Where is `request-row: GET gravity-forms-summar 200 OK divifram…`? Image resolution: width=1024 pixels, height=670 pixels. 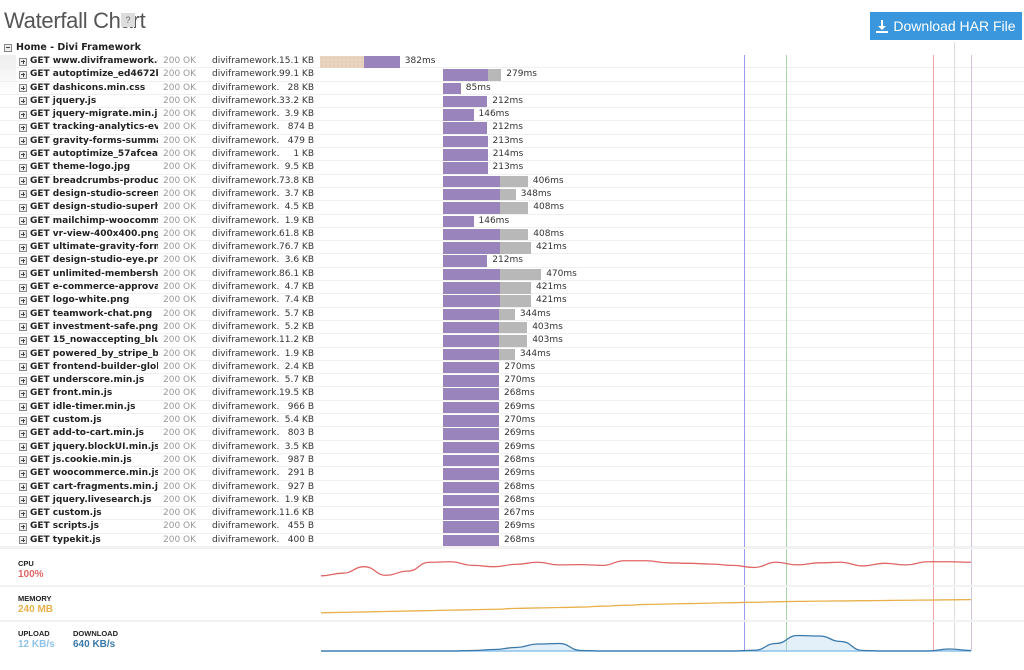 request-row: GET gravity-forms-summar 200 OK divifram… is located at coordinates (512, 142).